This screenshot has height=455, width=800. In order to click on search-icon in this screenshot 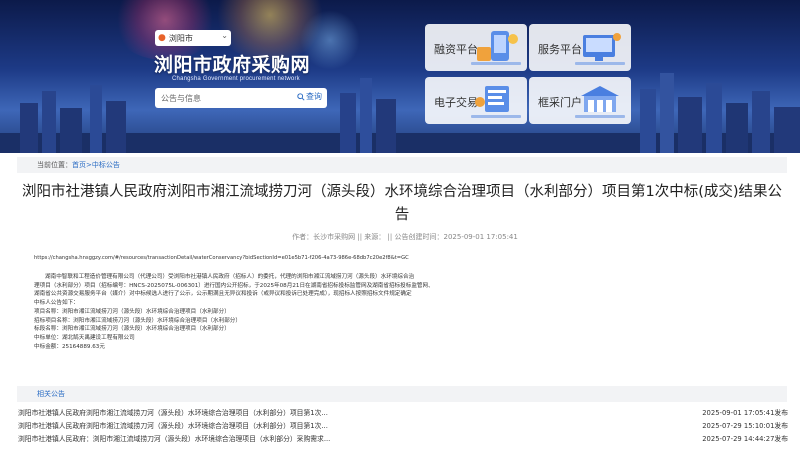, I will do `click(301, 96)`.